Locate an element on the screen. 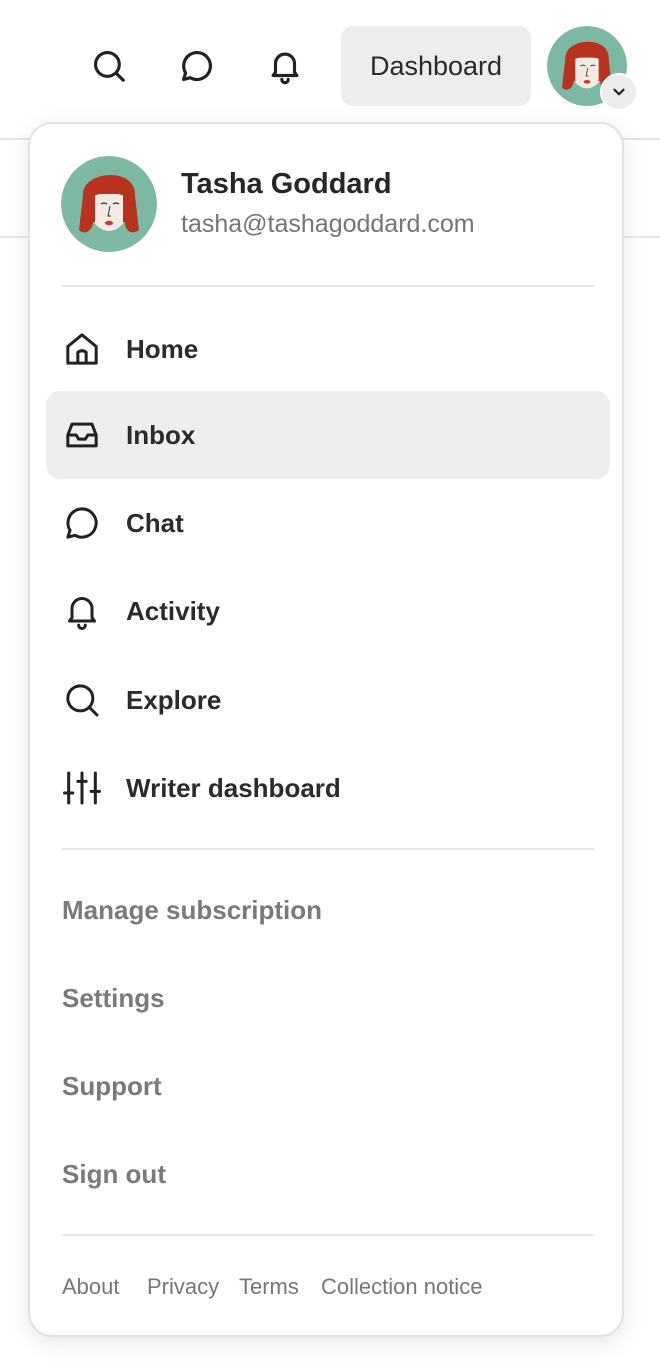 The width and height of the screenshot is (660, 1366). nav-item-activity: Activity is located at coordinates (328, 611).